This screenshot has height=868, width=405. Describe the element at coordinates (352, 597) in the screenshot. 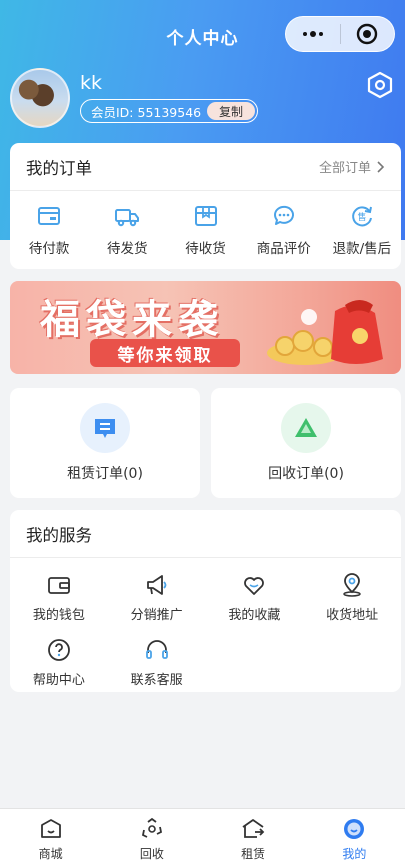

I see `service-address: 收货地址` at that location.